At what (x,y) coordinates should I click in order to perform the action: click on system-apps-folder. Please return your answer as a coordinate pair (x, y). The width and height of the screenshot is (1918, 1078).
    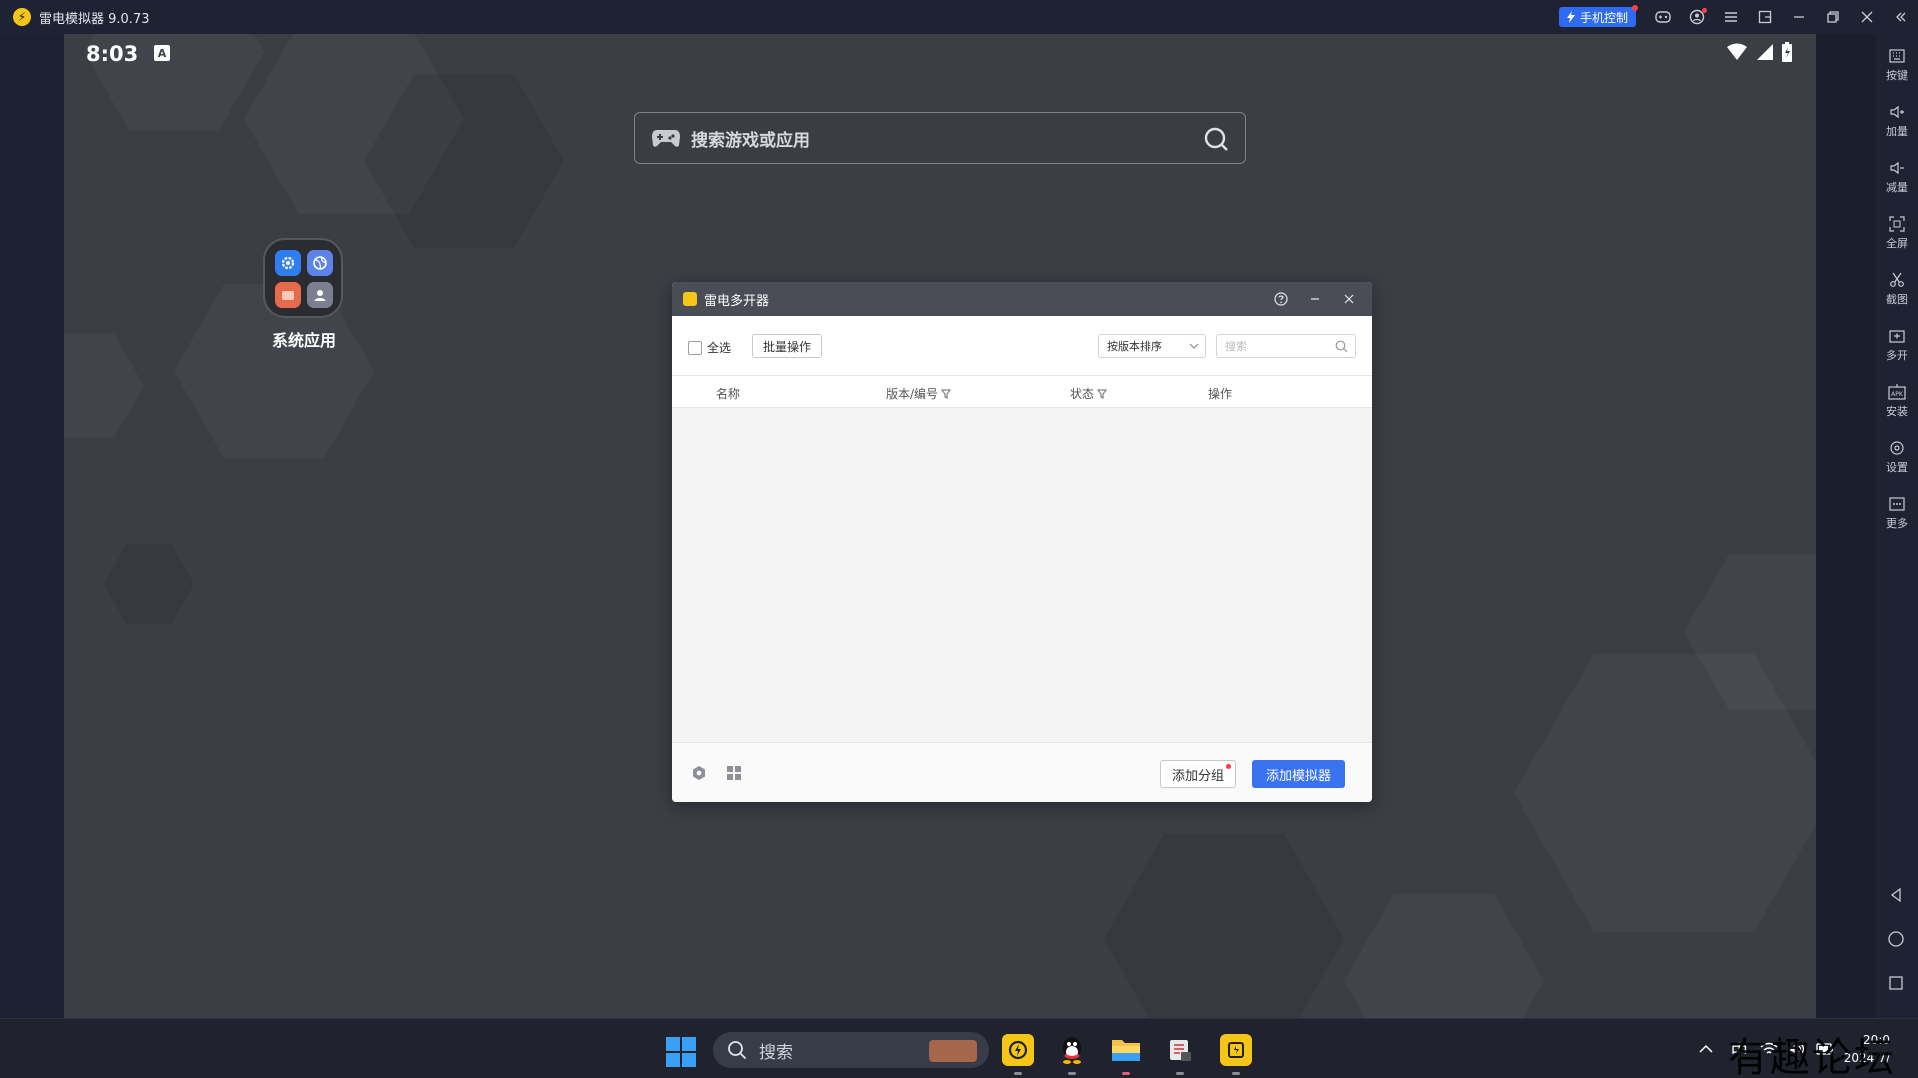
    Looking at the image, I should click on (303, 278).